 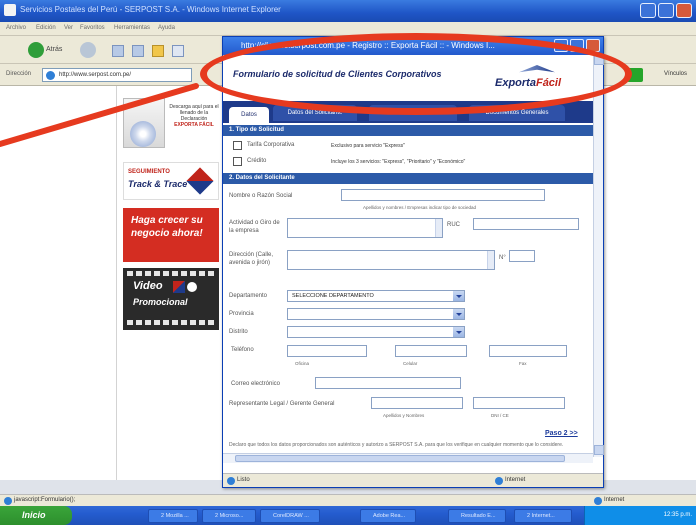 What do you see at coordinates (238, 332) in the screenshot?
I see `distrito-label: Distrito` at bounding box center [238, 332].